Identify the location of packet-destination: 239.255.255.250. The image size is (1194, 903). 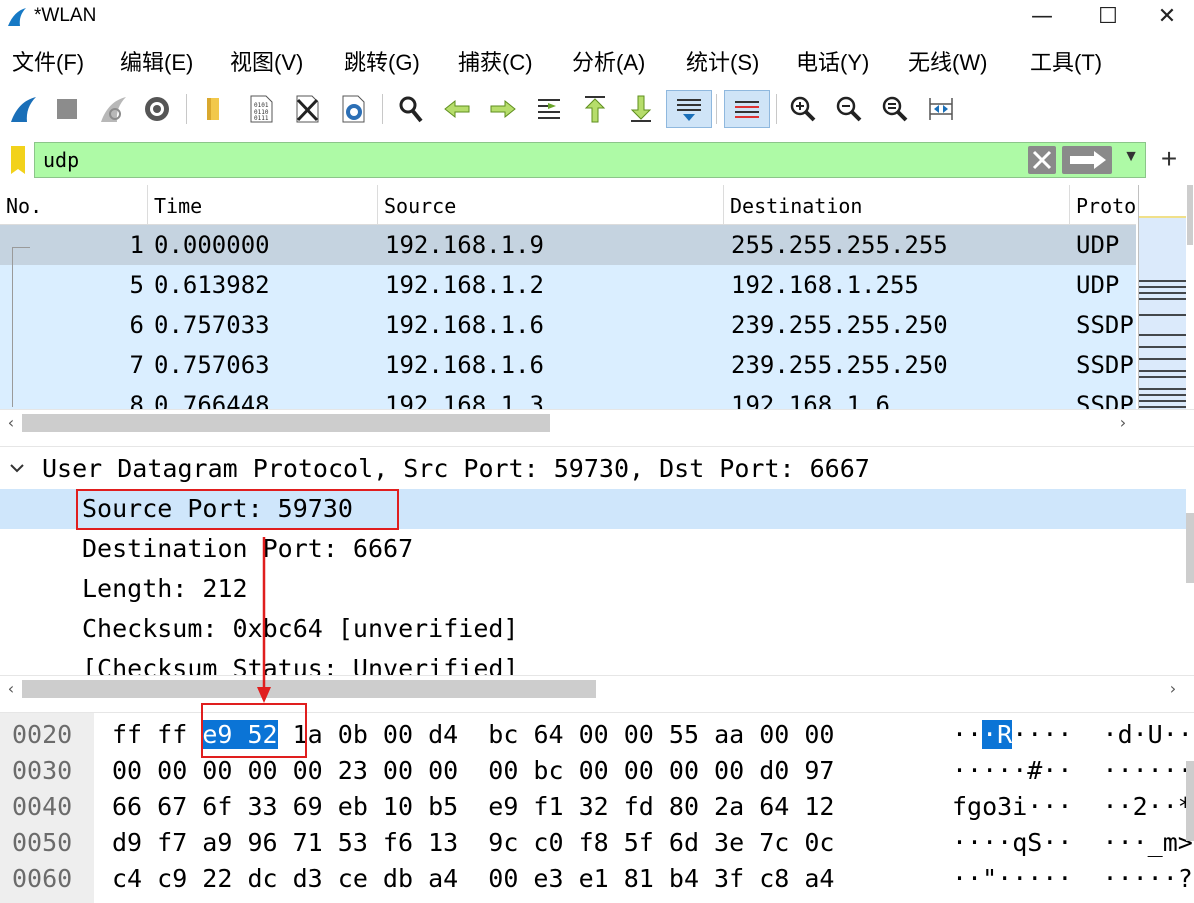
(839, 365).